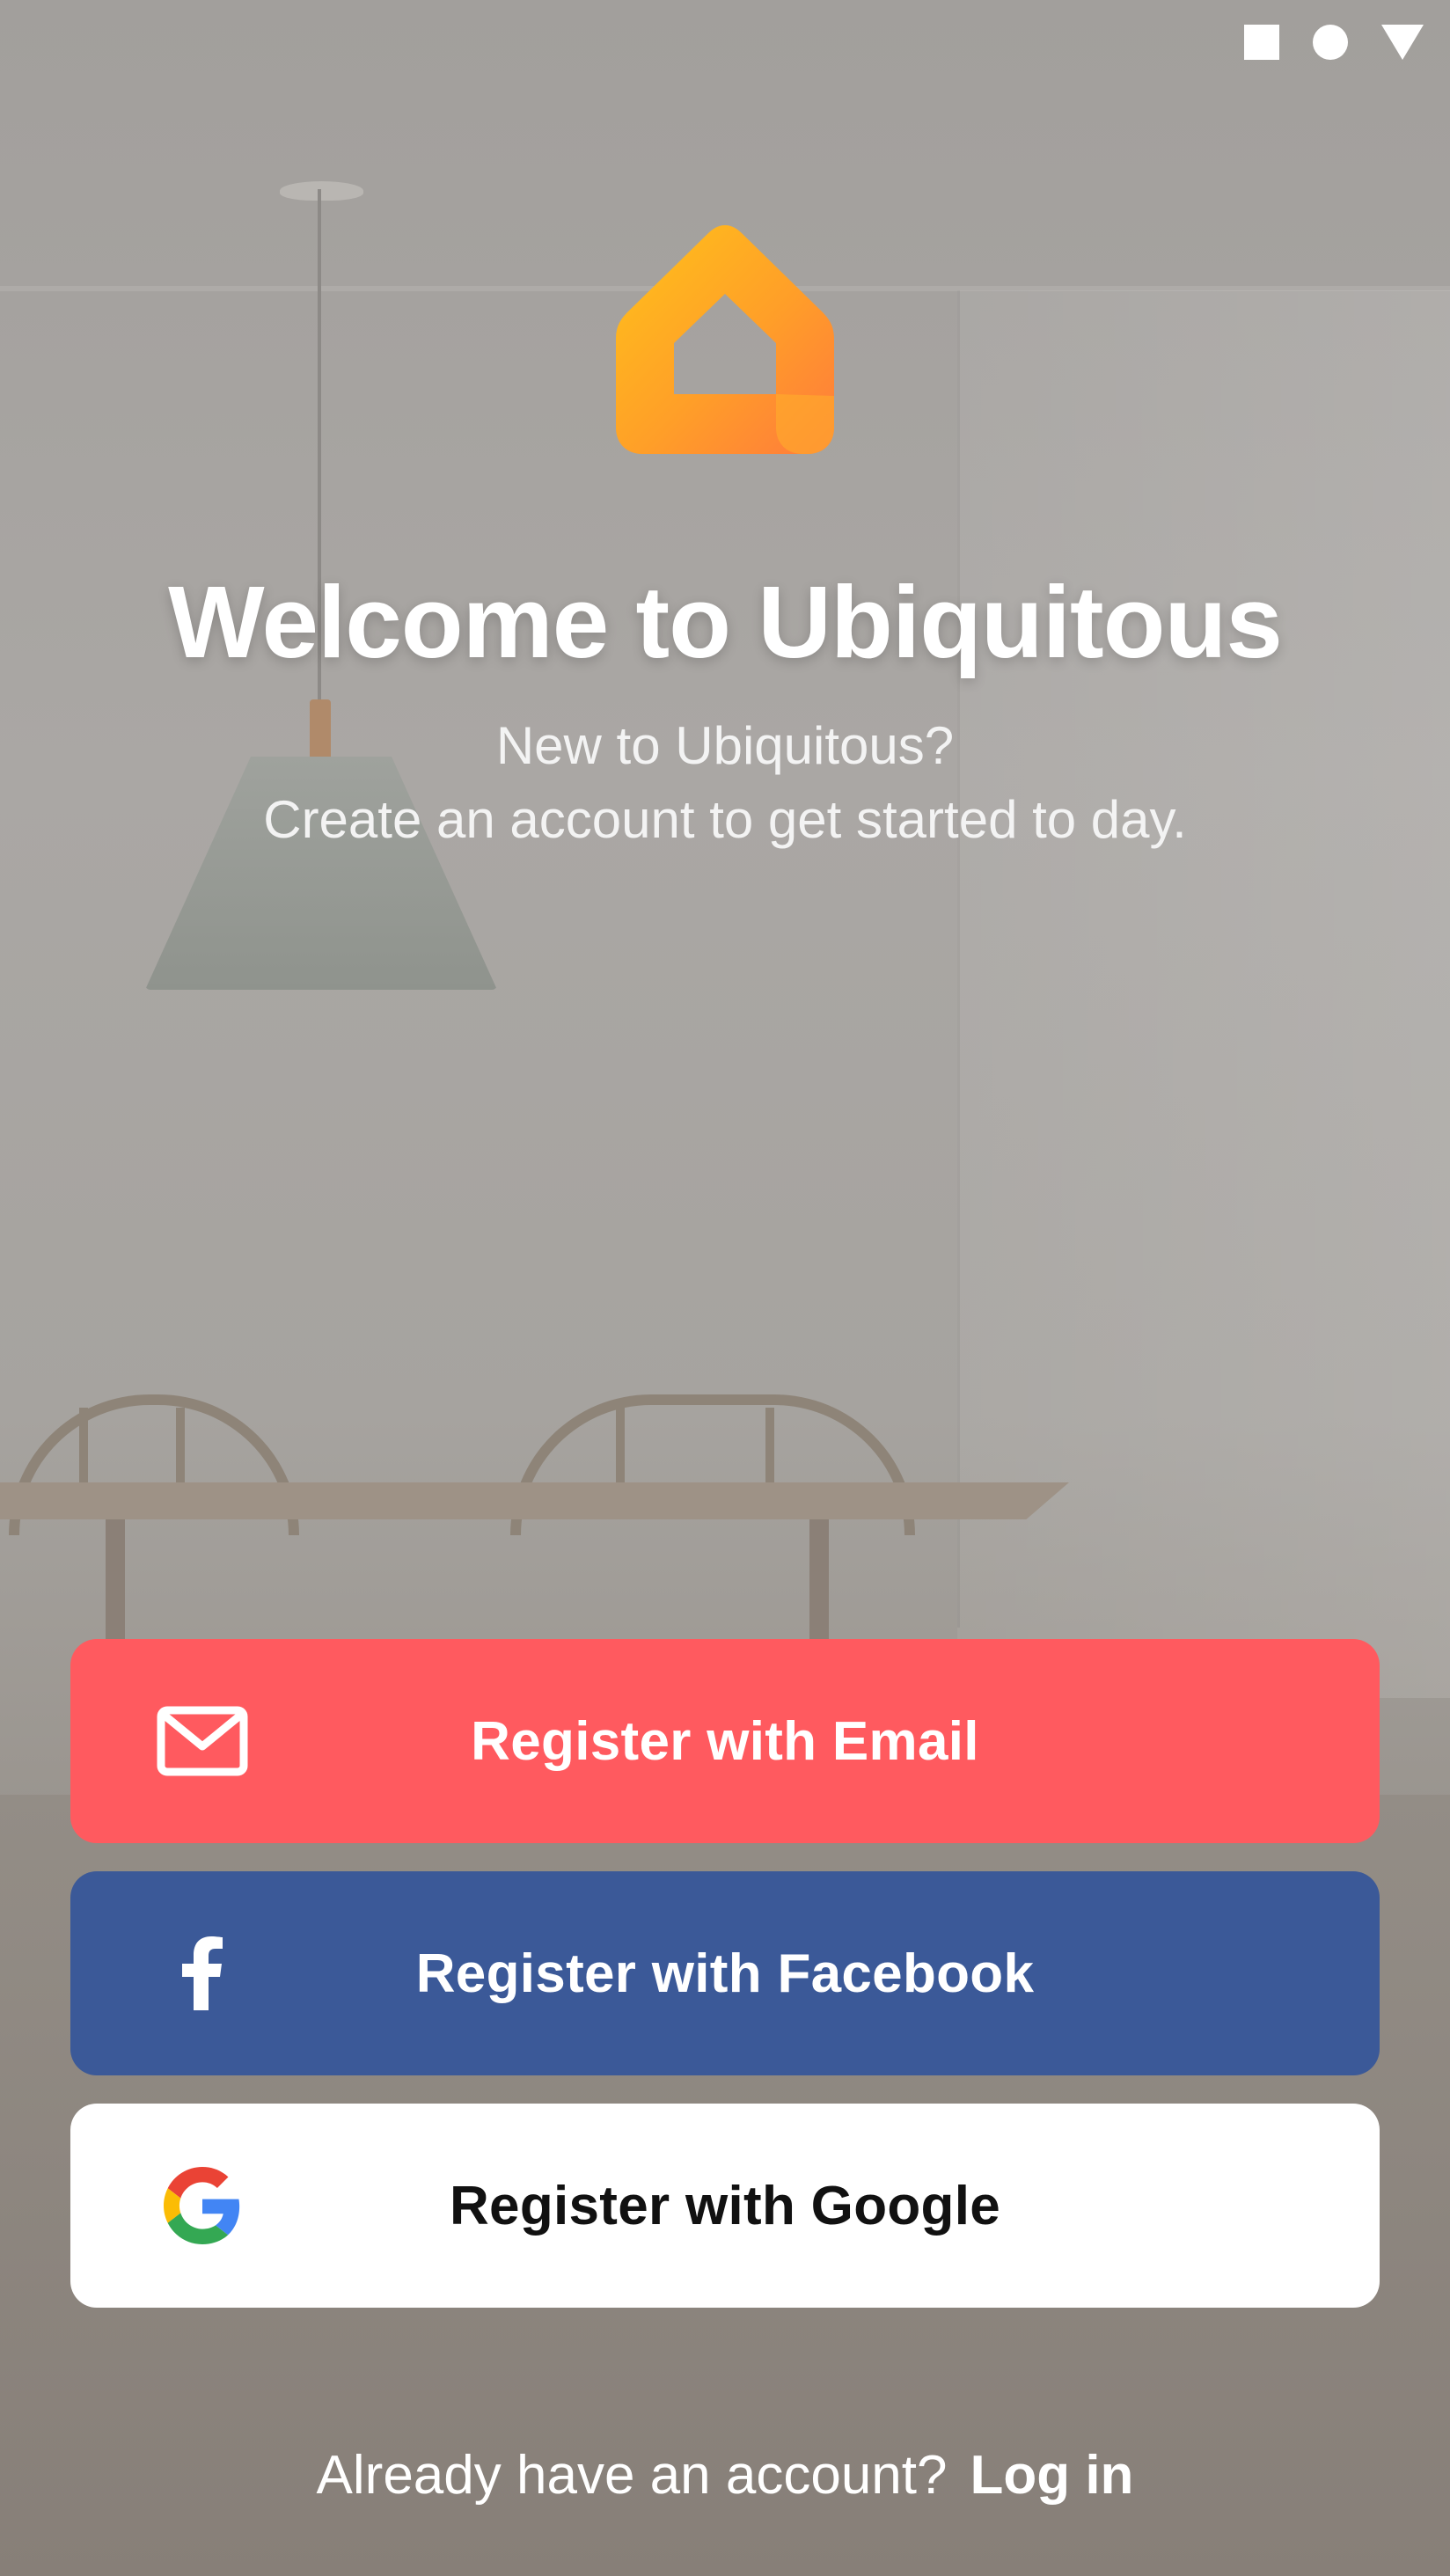  What do you see at coordinates (321, 191) in the screenshot?
I see `lamp-mount` at bounding box center [321, 191].